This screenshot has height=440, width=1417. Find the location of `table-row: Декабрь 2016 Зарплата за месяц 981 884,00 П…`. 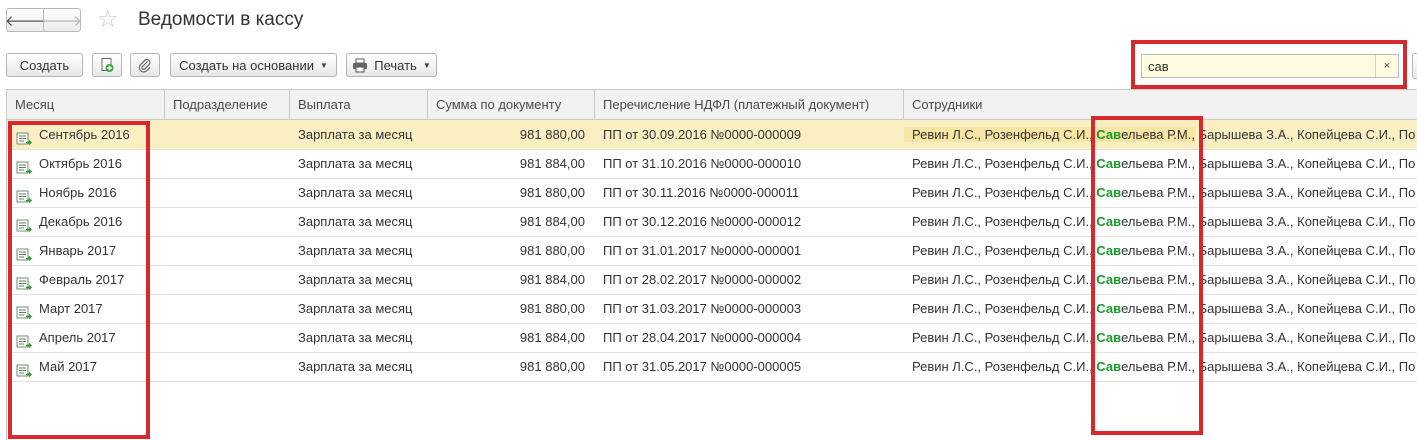

table-row: Декабрь 2016 Зарплата за месяц 981 884,00 П… is located at coordinates (712, 222).